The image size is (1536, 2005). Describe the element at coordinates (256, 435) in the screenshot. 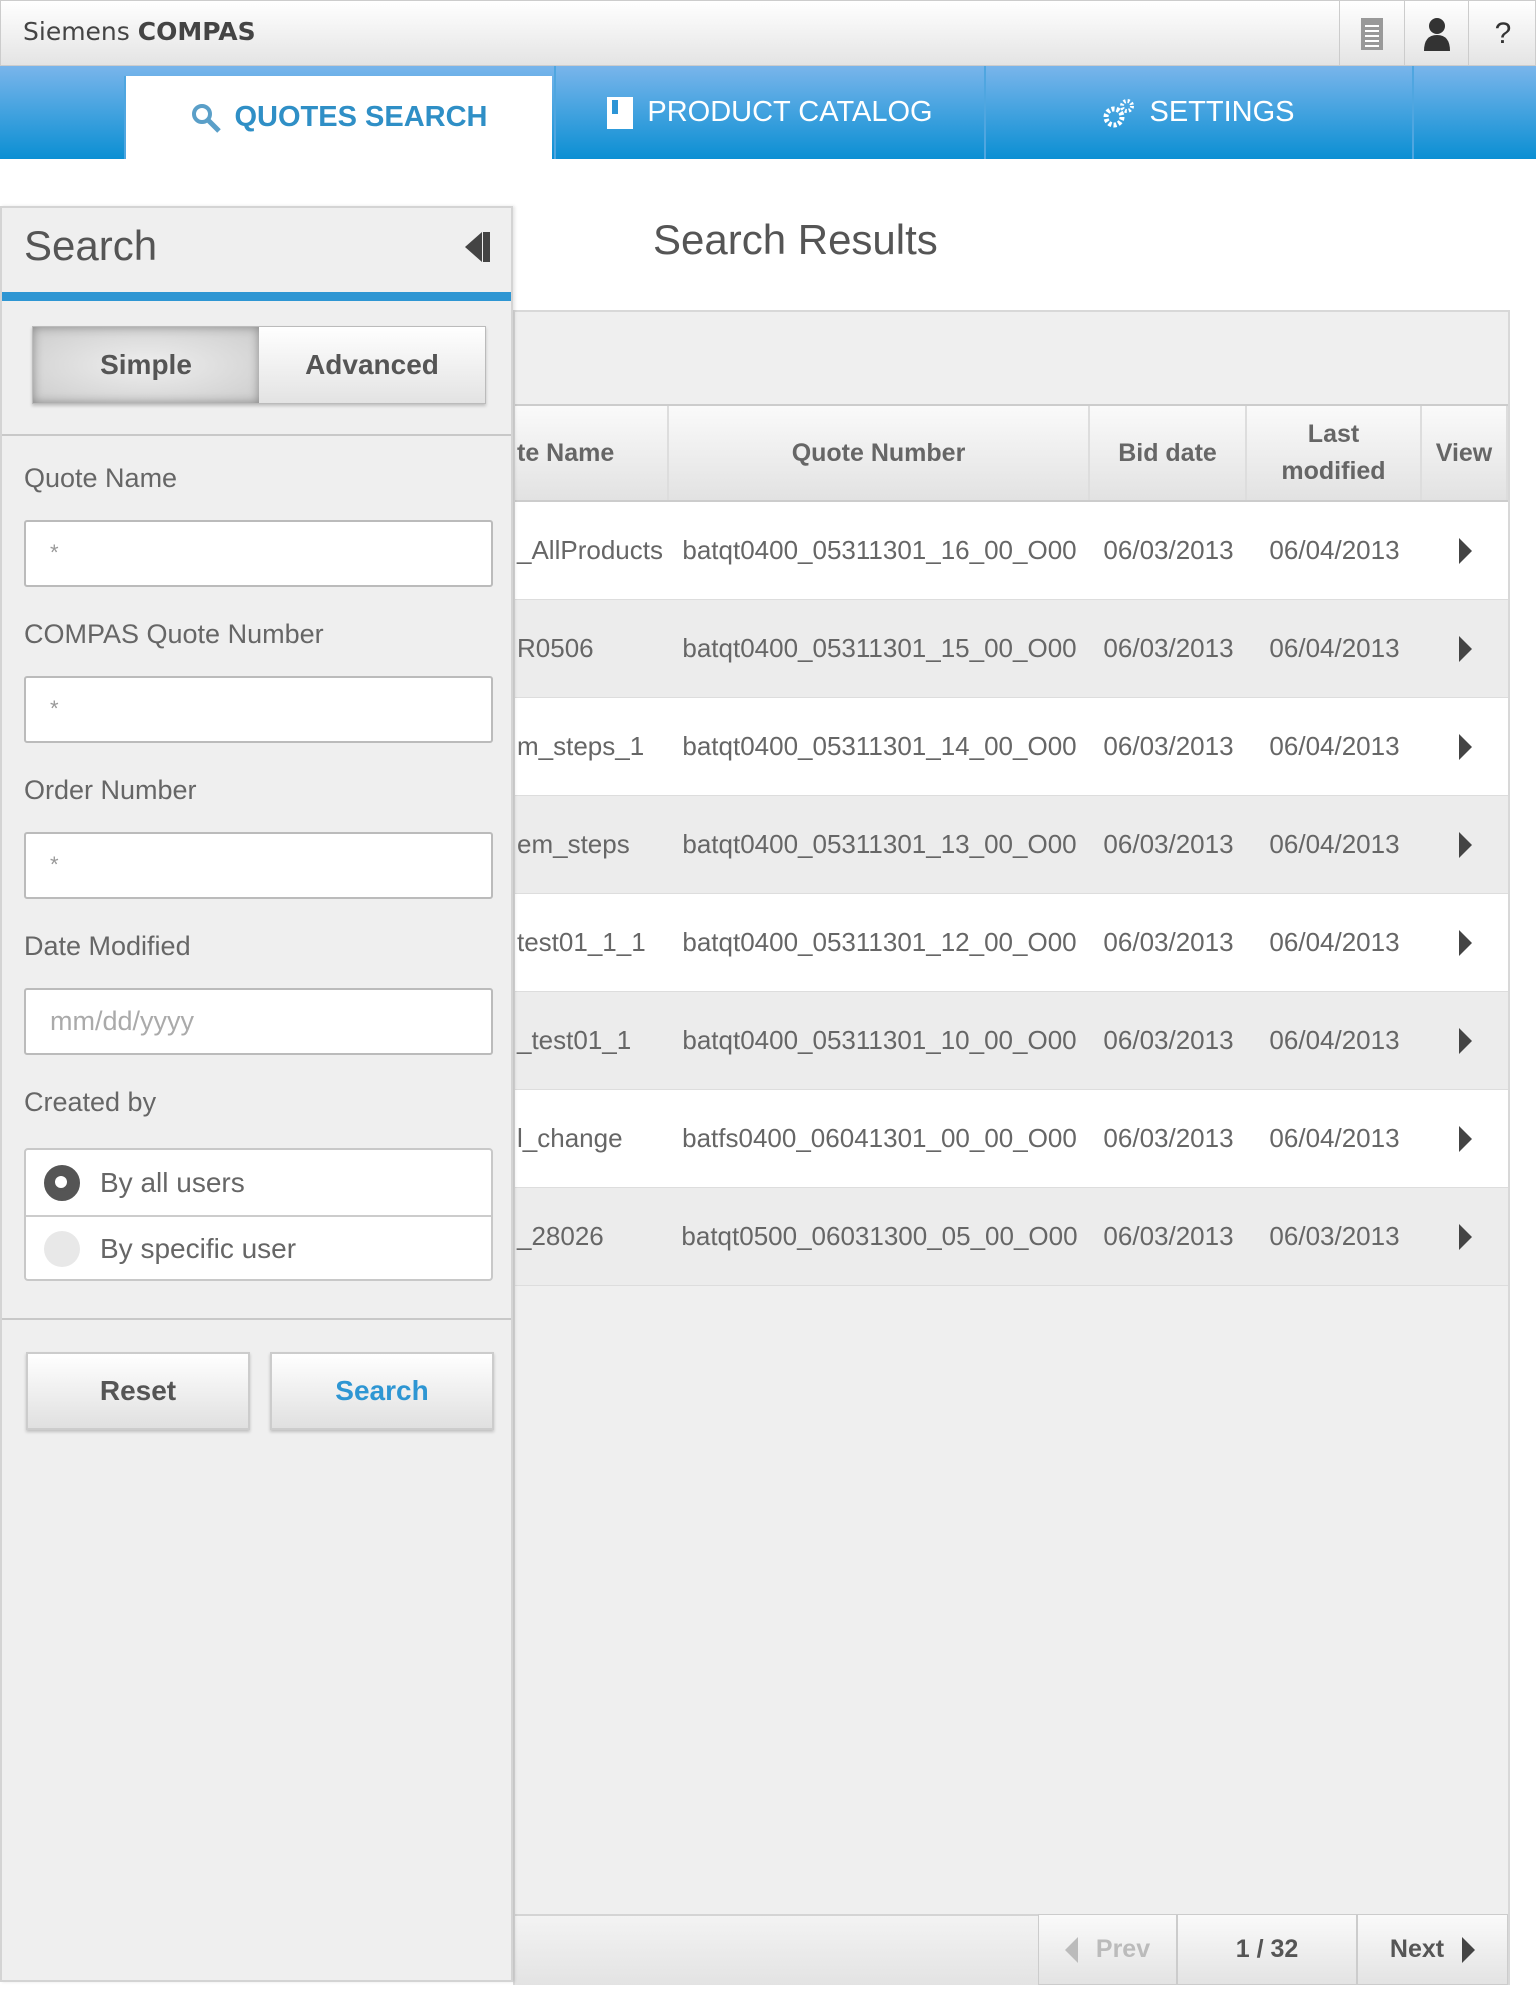

I see `divider` at that location.